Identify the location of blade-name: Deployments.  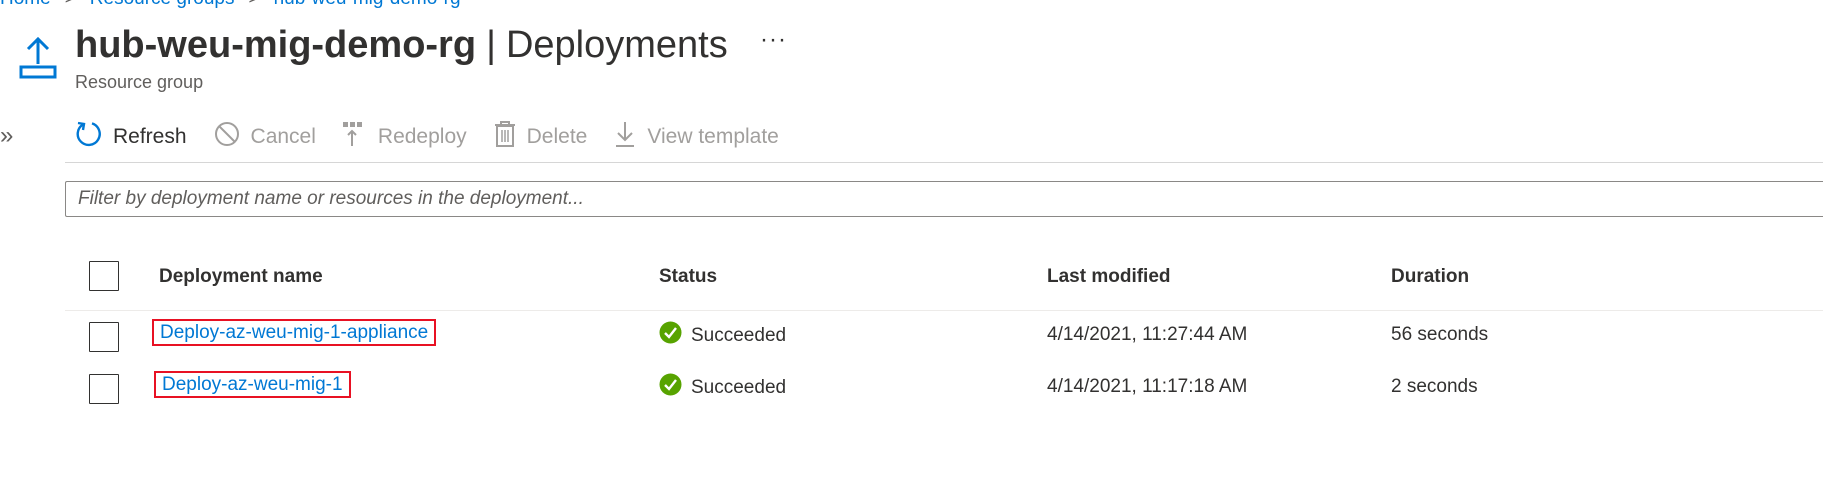
(616, 45).